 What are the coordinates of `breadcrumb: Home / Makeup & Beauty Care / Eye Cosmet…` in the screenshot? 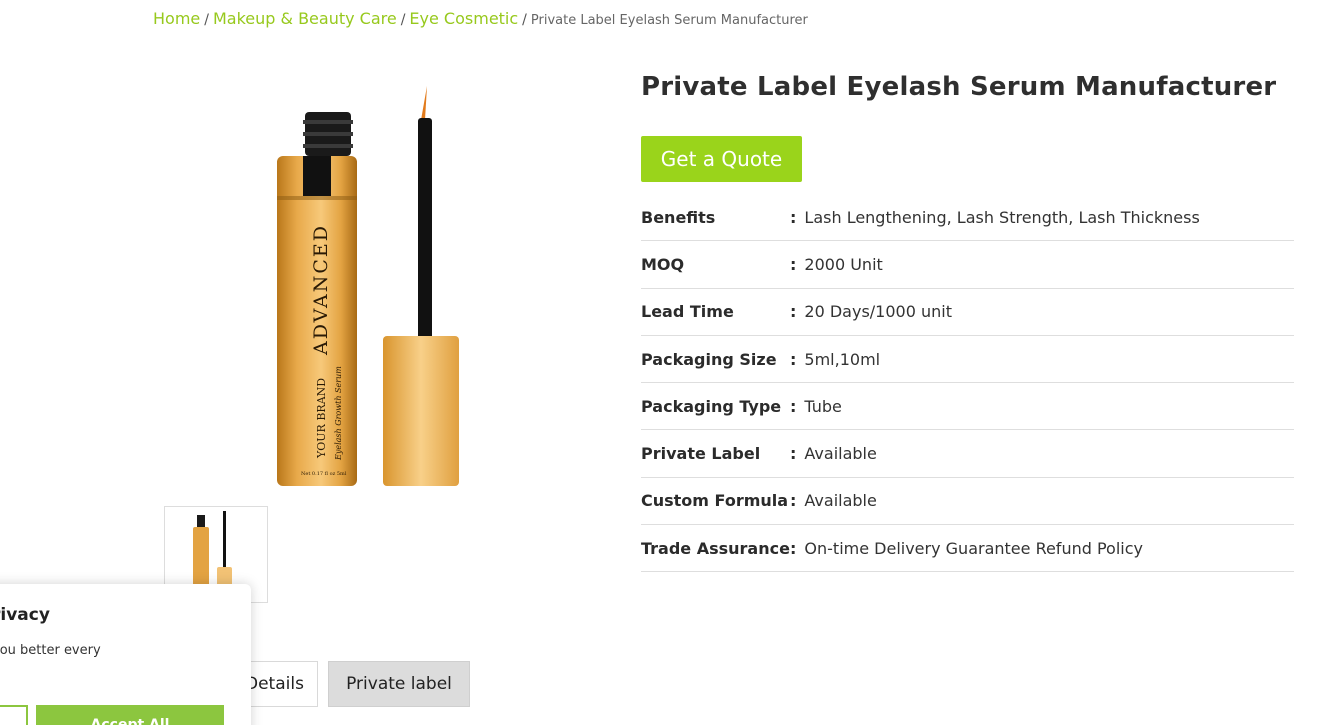 It's located at (480, 21).